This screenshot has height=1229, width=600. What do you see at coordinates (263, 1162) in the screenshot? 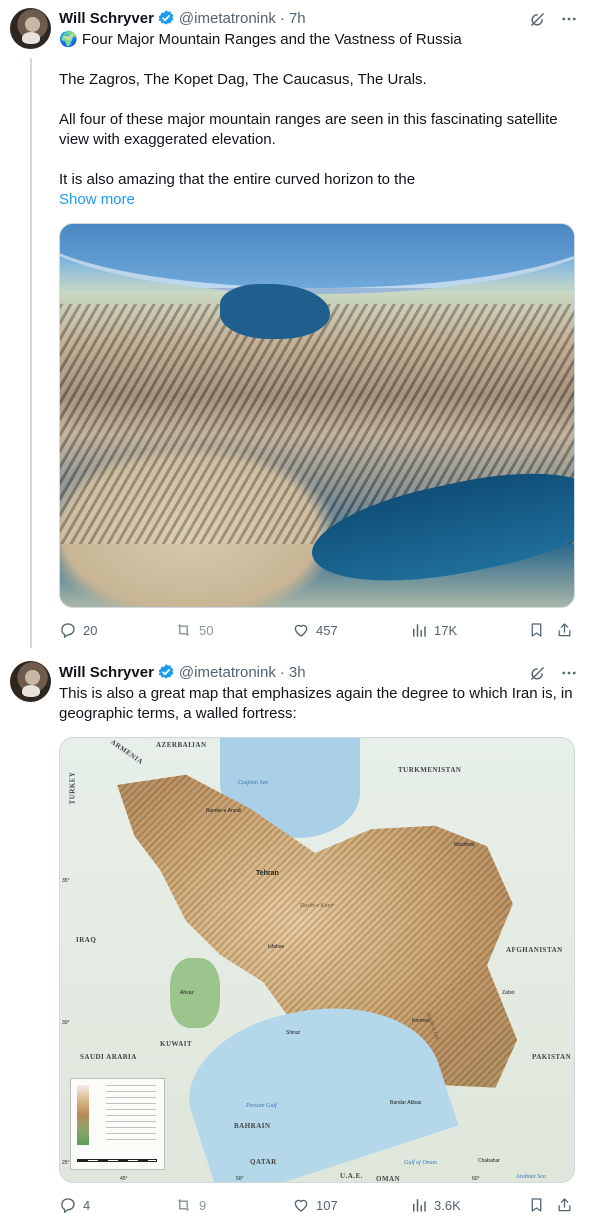
I see `map-country-label: QATAR` at bounding box center [263, 1162].